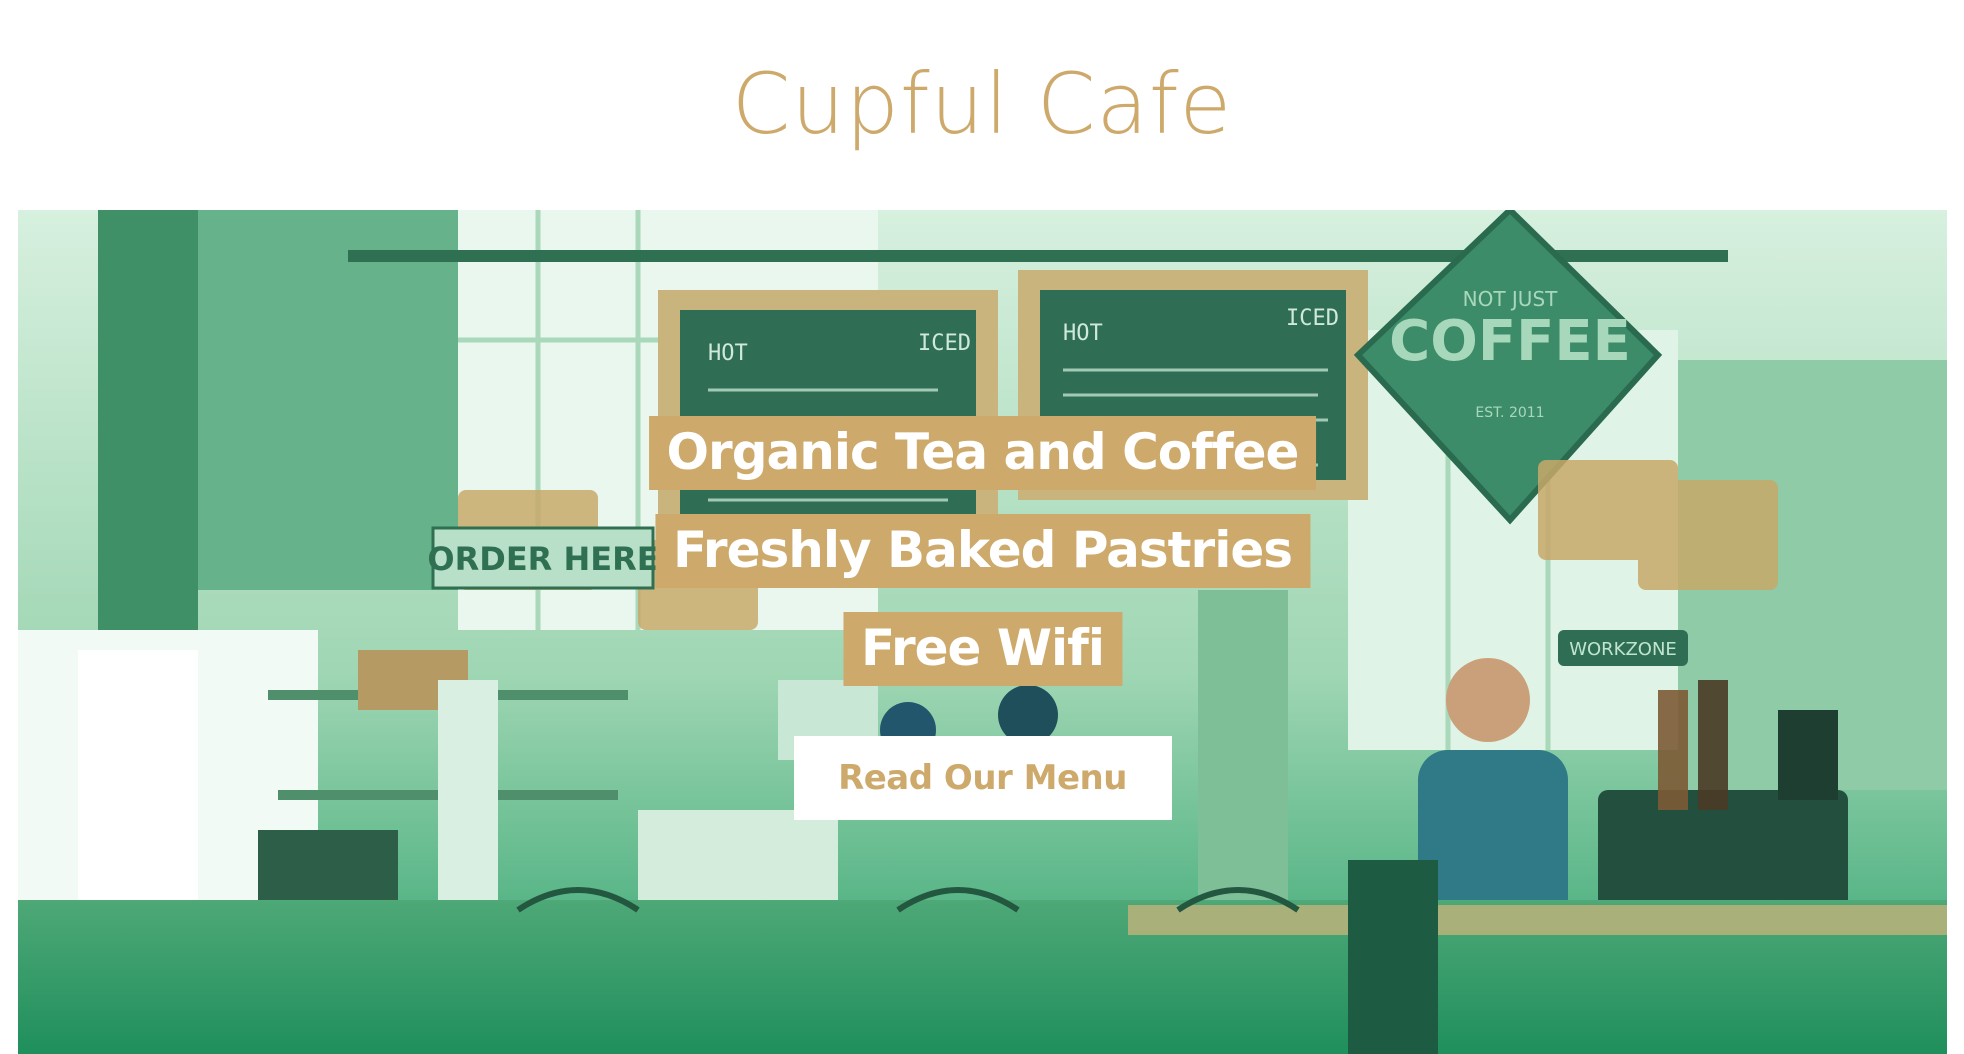 This screenshot has width=1964, height=1054. I want to click on site-title: Cupful Cafe, so click(982, 104).